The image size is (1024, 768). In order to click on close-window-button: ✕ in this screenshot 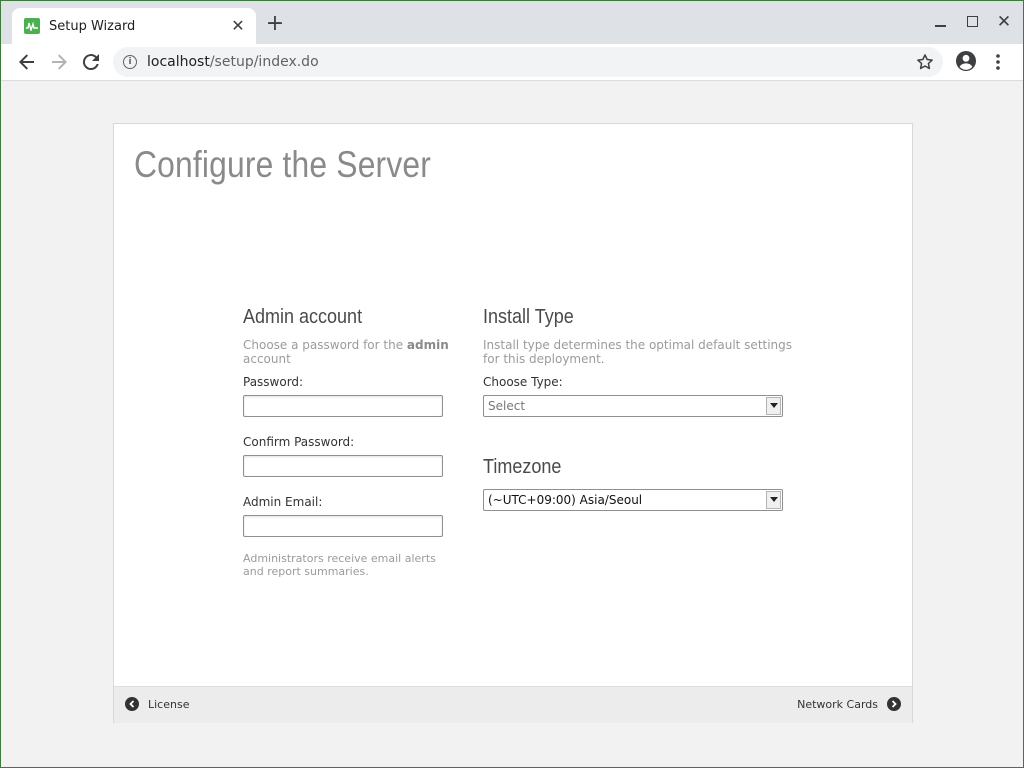, I will do `click(1004, 22)`.